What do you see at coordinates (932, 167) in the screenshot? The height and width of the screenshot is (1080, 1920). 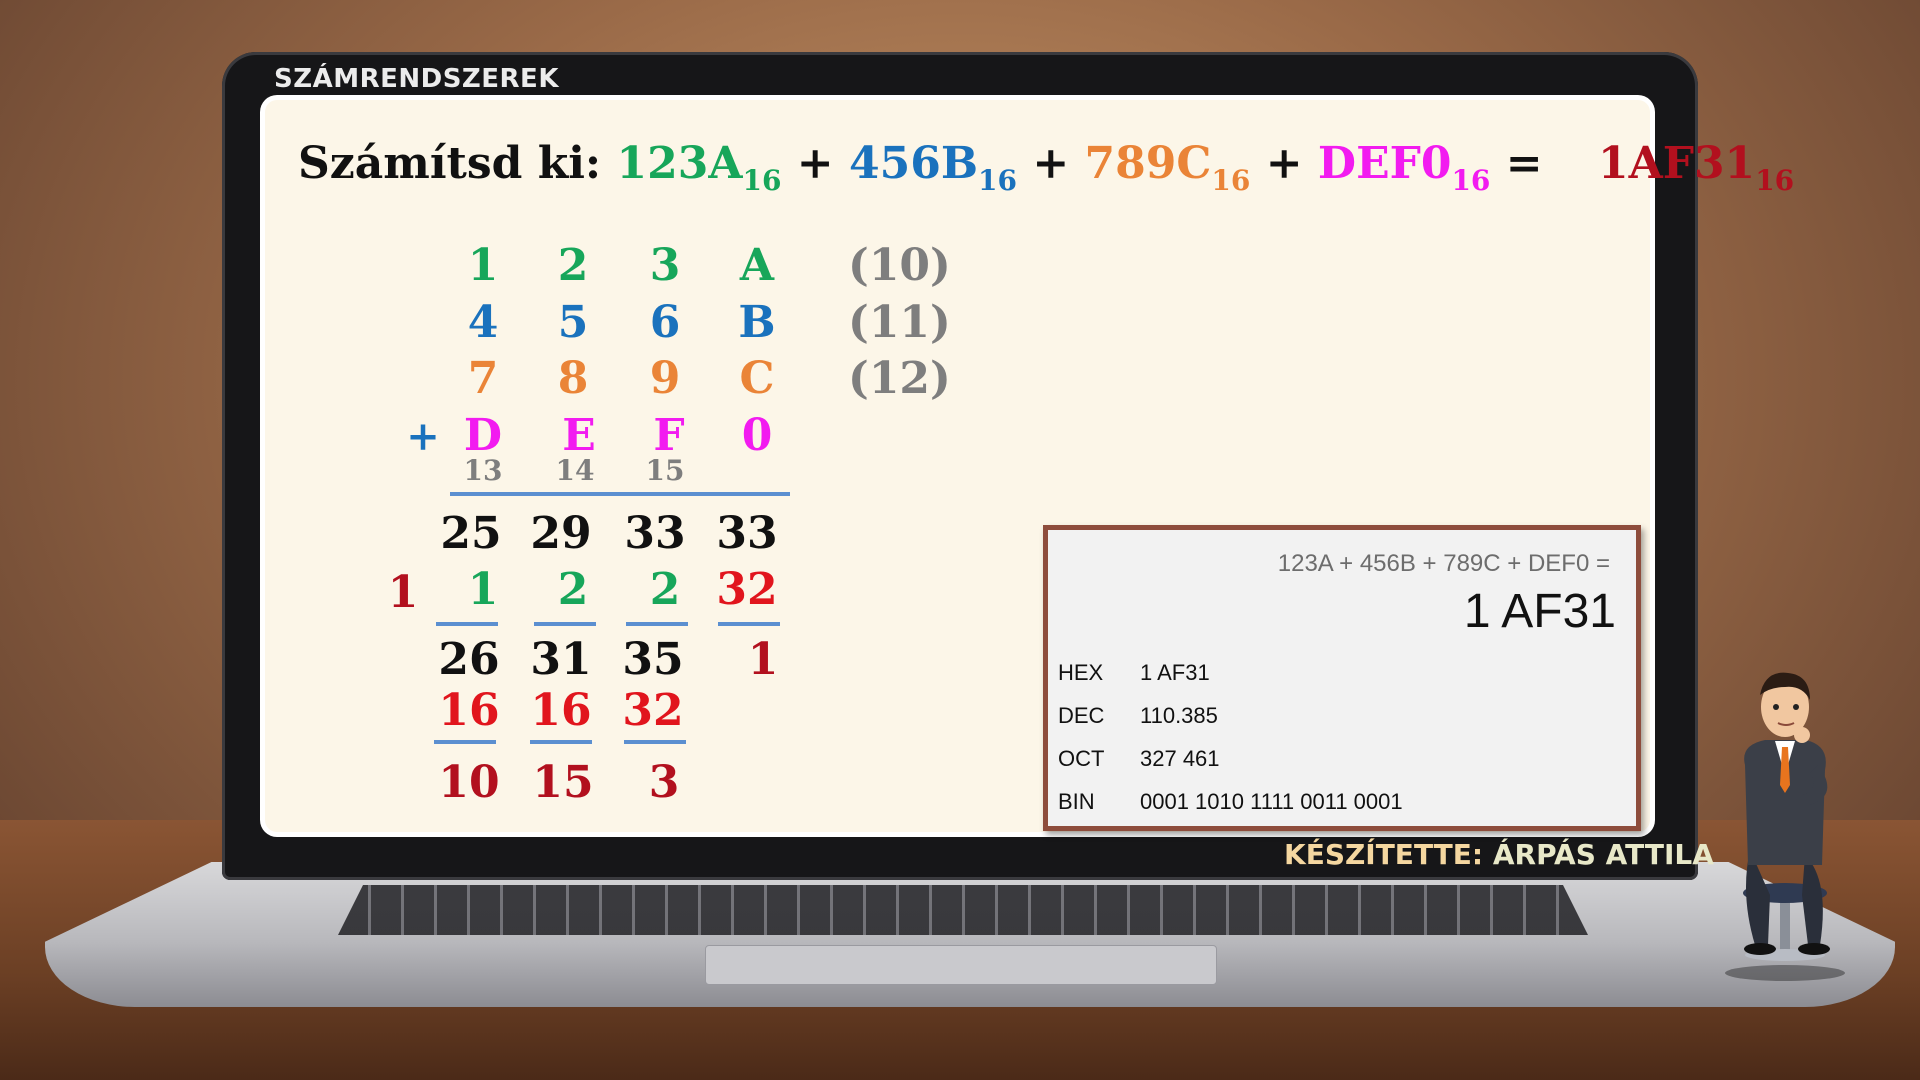 I see `term-2: 456B16` at bounding box center [932, 167].